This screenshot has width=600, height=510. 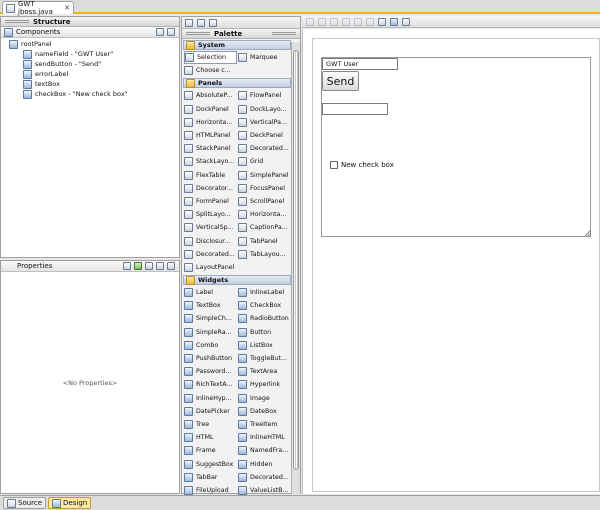 What do you see at coordinates (588, 233) in the screenshot?
I see `resize-handle-icon` at bounding box center [588, 233].